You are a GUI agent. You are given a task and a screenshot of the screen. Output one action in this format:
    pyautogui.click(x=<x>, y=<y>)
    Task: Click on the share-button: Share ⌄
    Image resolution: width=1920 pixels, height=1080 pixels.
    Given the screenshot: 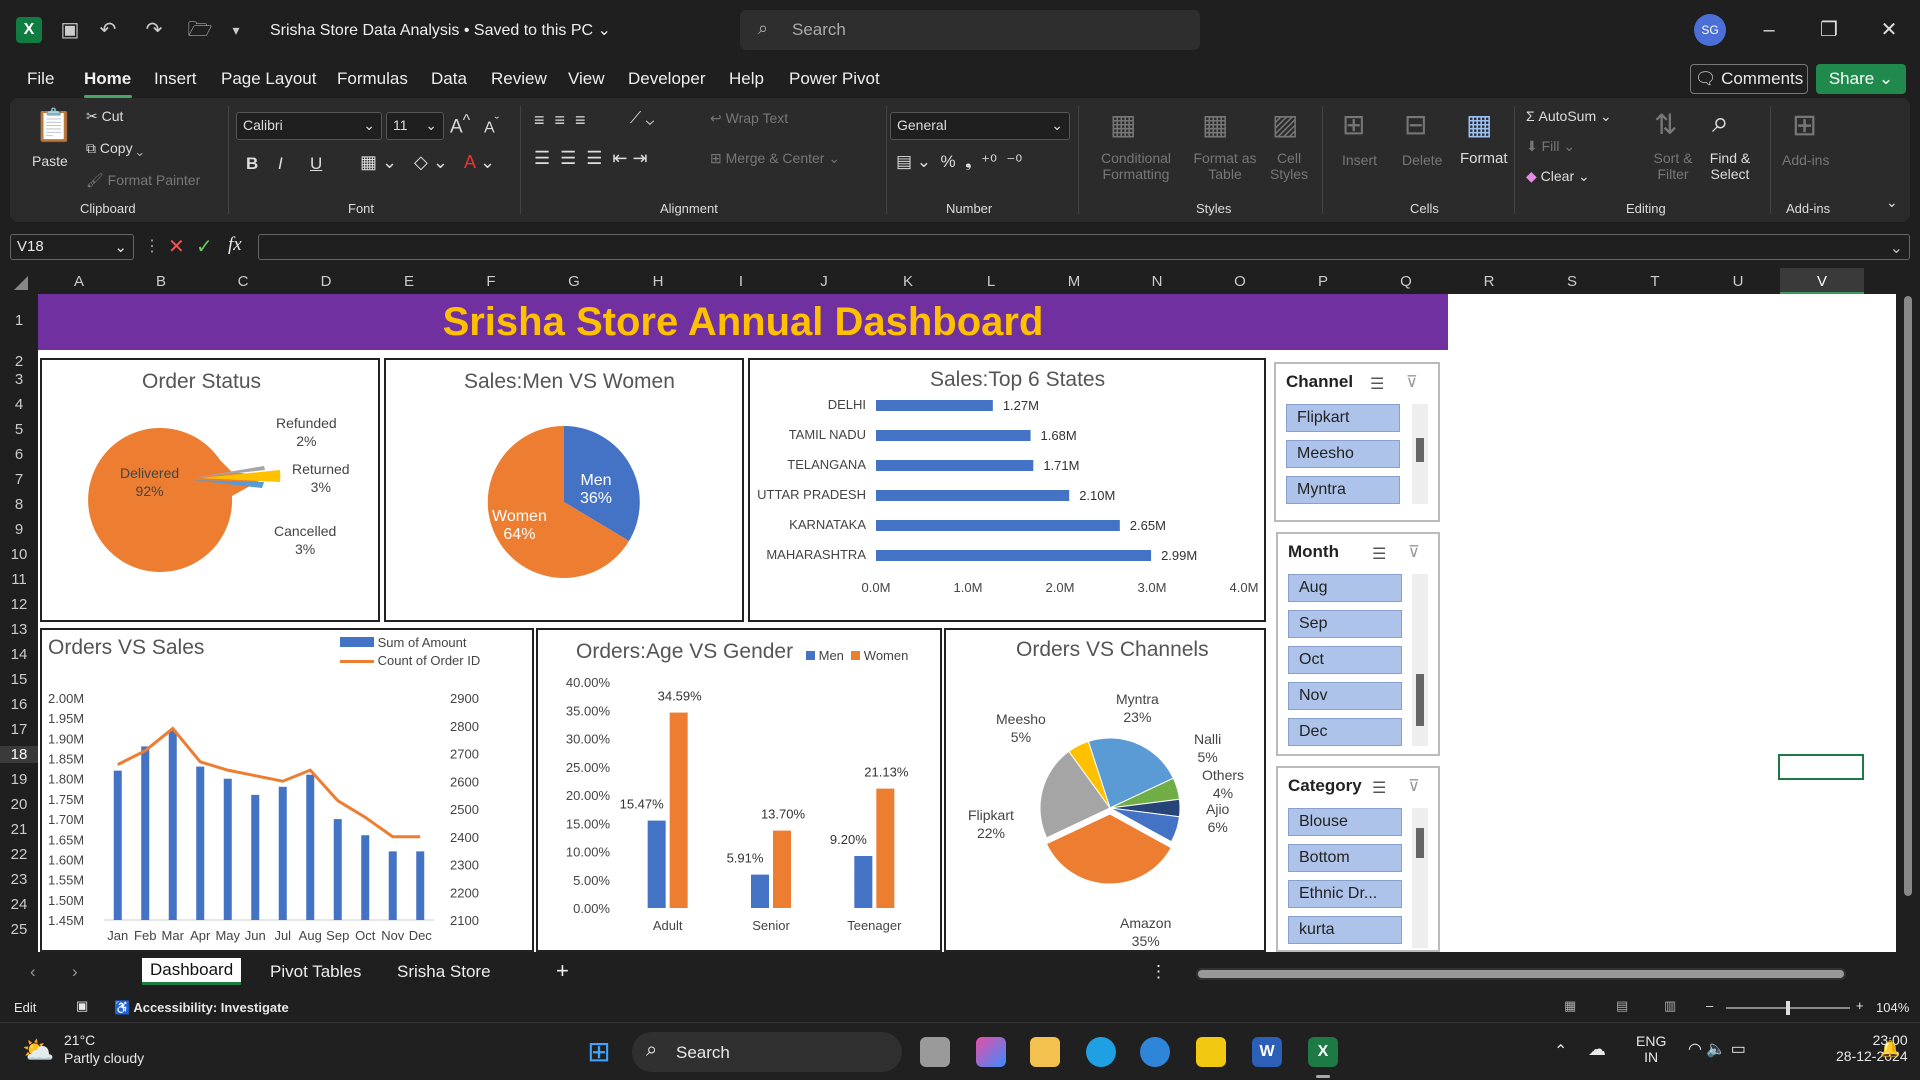 What is the action you would take?
    pyautogui.click(x=1861, y=79)
    